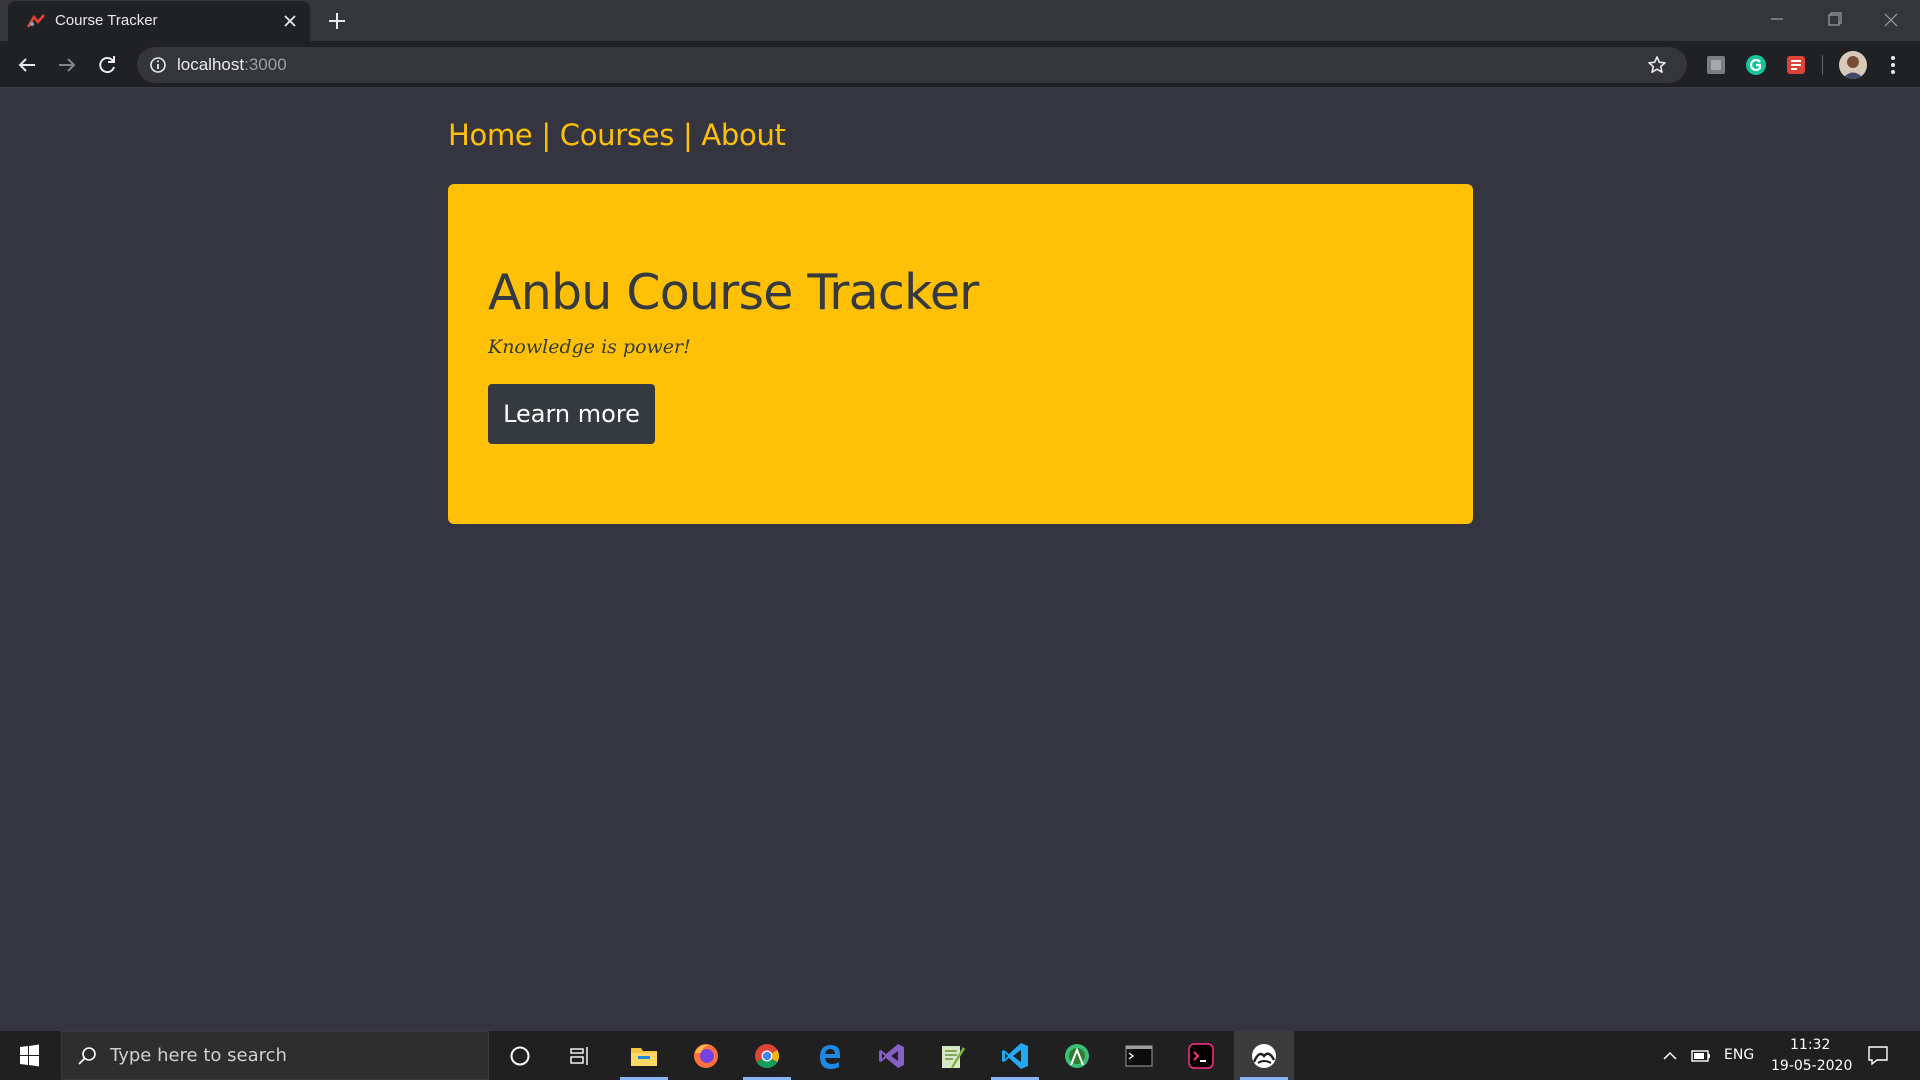  What do you see at coordinates (1739, 1055) in the screenshot?
I see `input-language: ENG` at bounding box center [1739, 1055].